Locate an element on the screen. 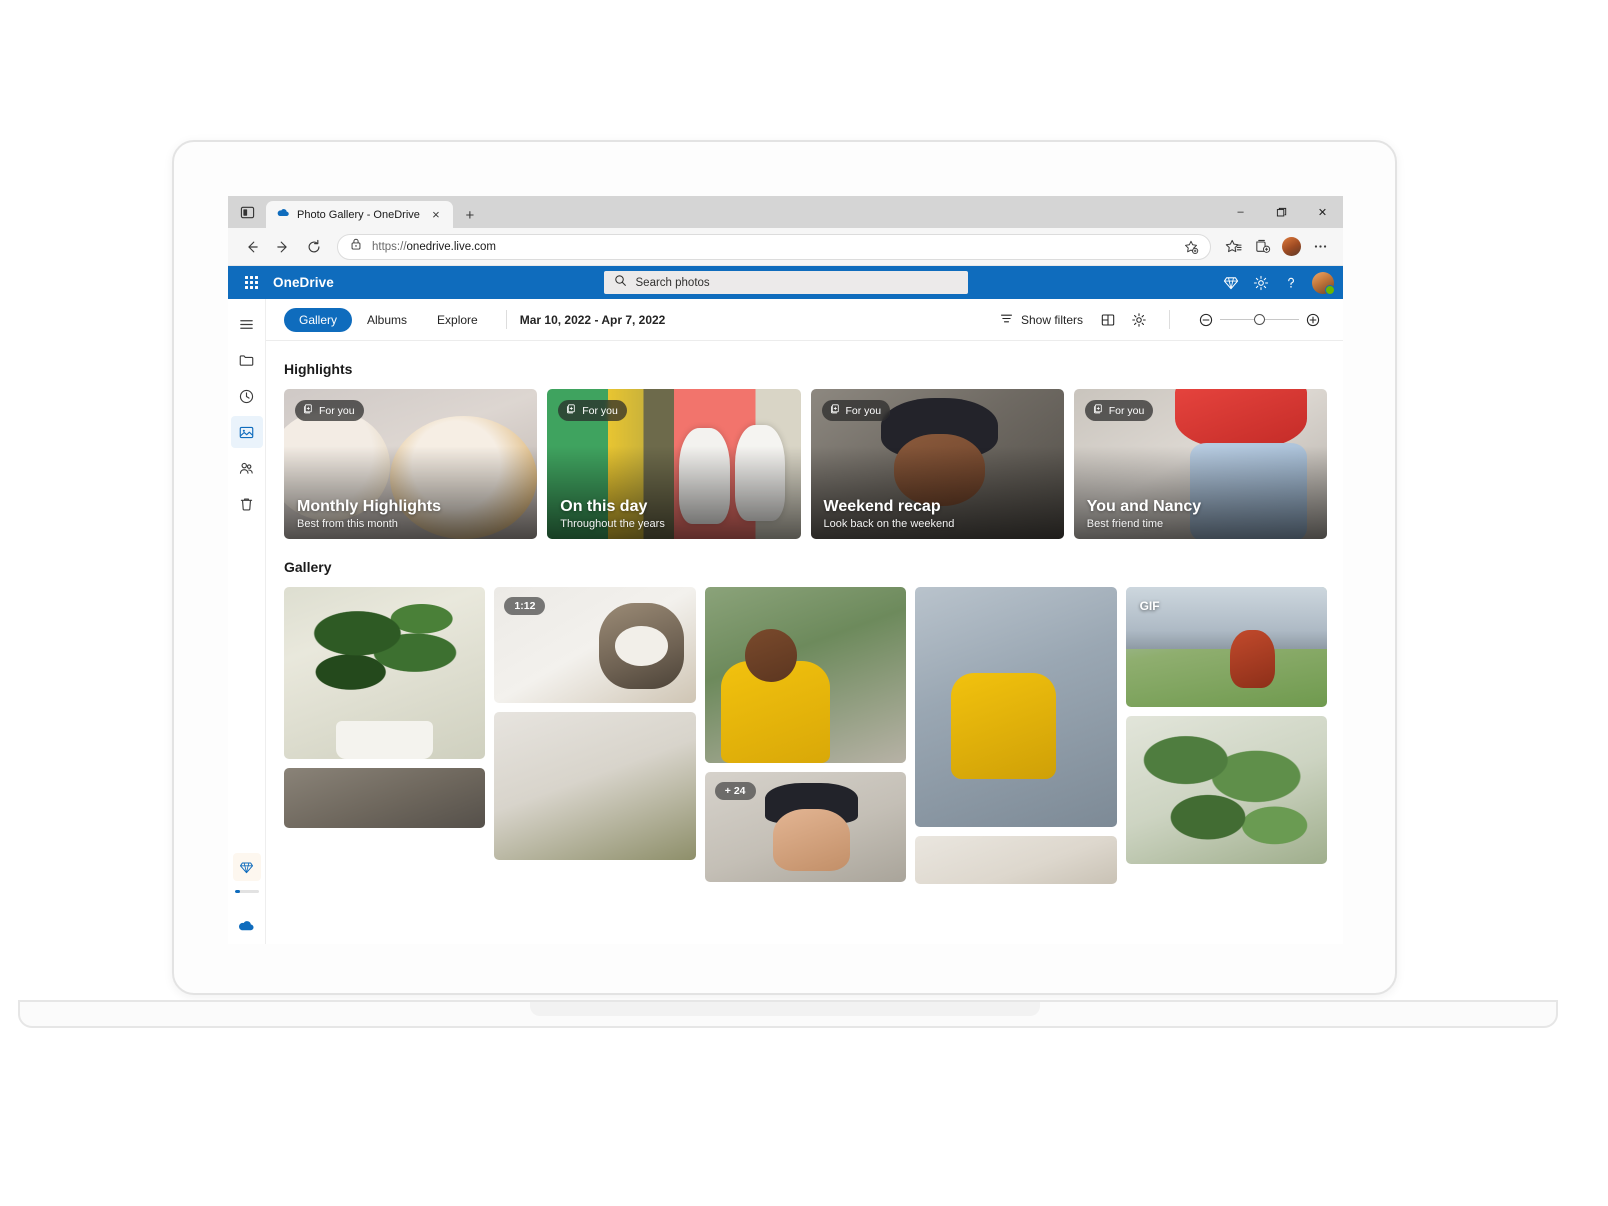  gallery-photo: GIF is located at coordinates (1226, 647).